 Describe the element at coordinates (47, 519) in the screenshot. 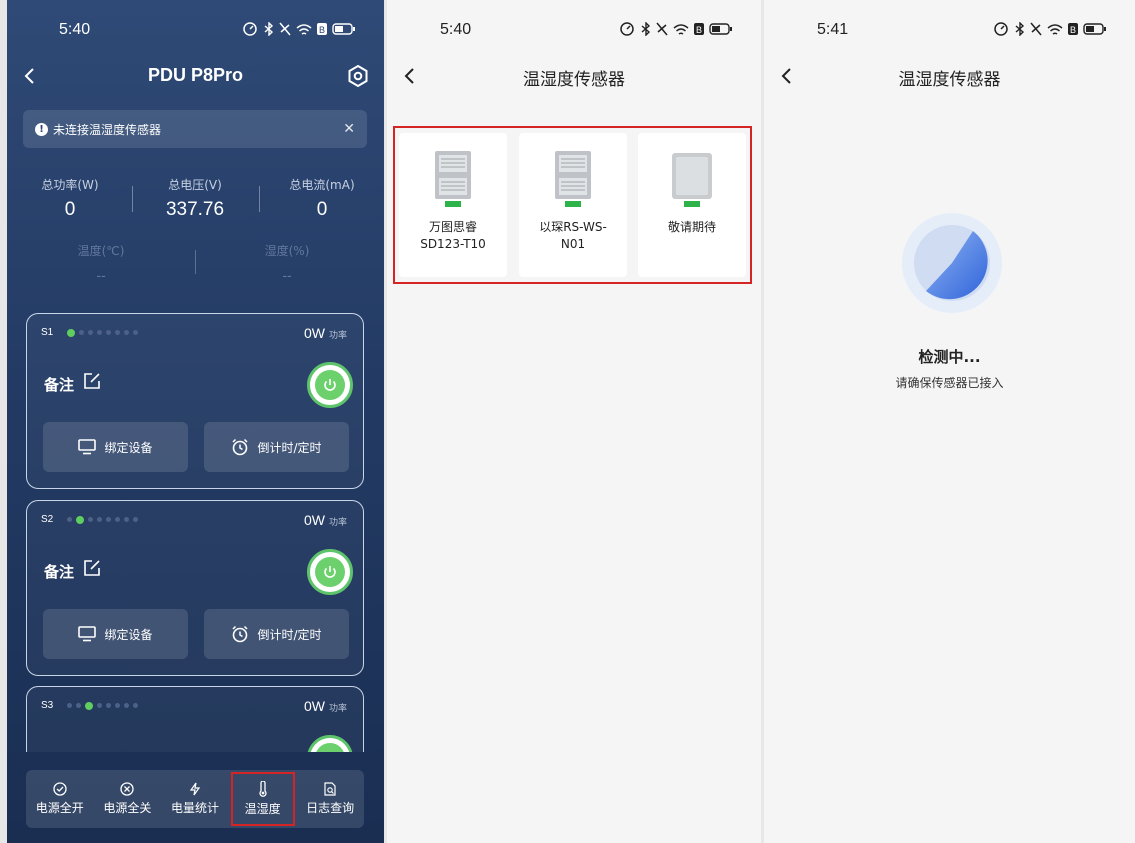

I see `socket-id: S2` at that location.